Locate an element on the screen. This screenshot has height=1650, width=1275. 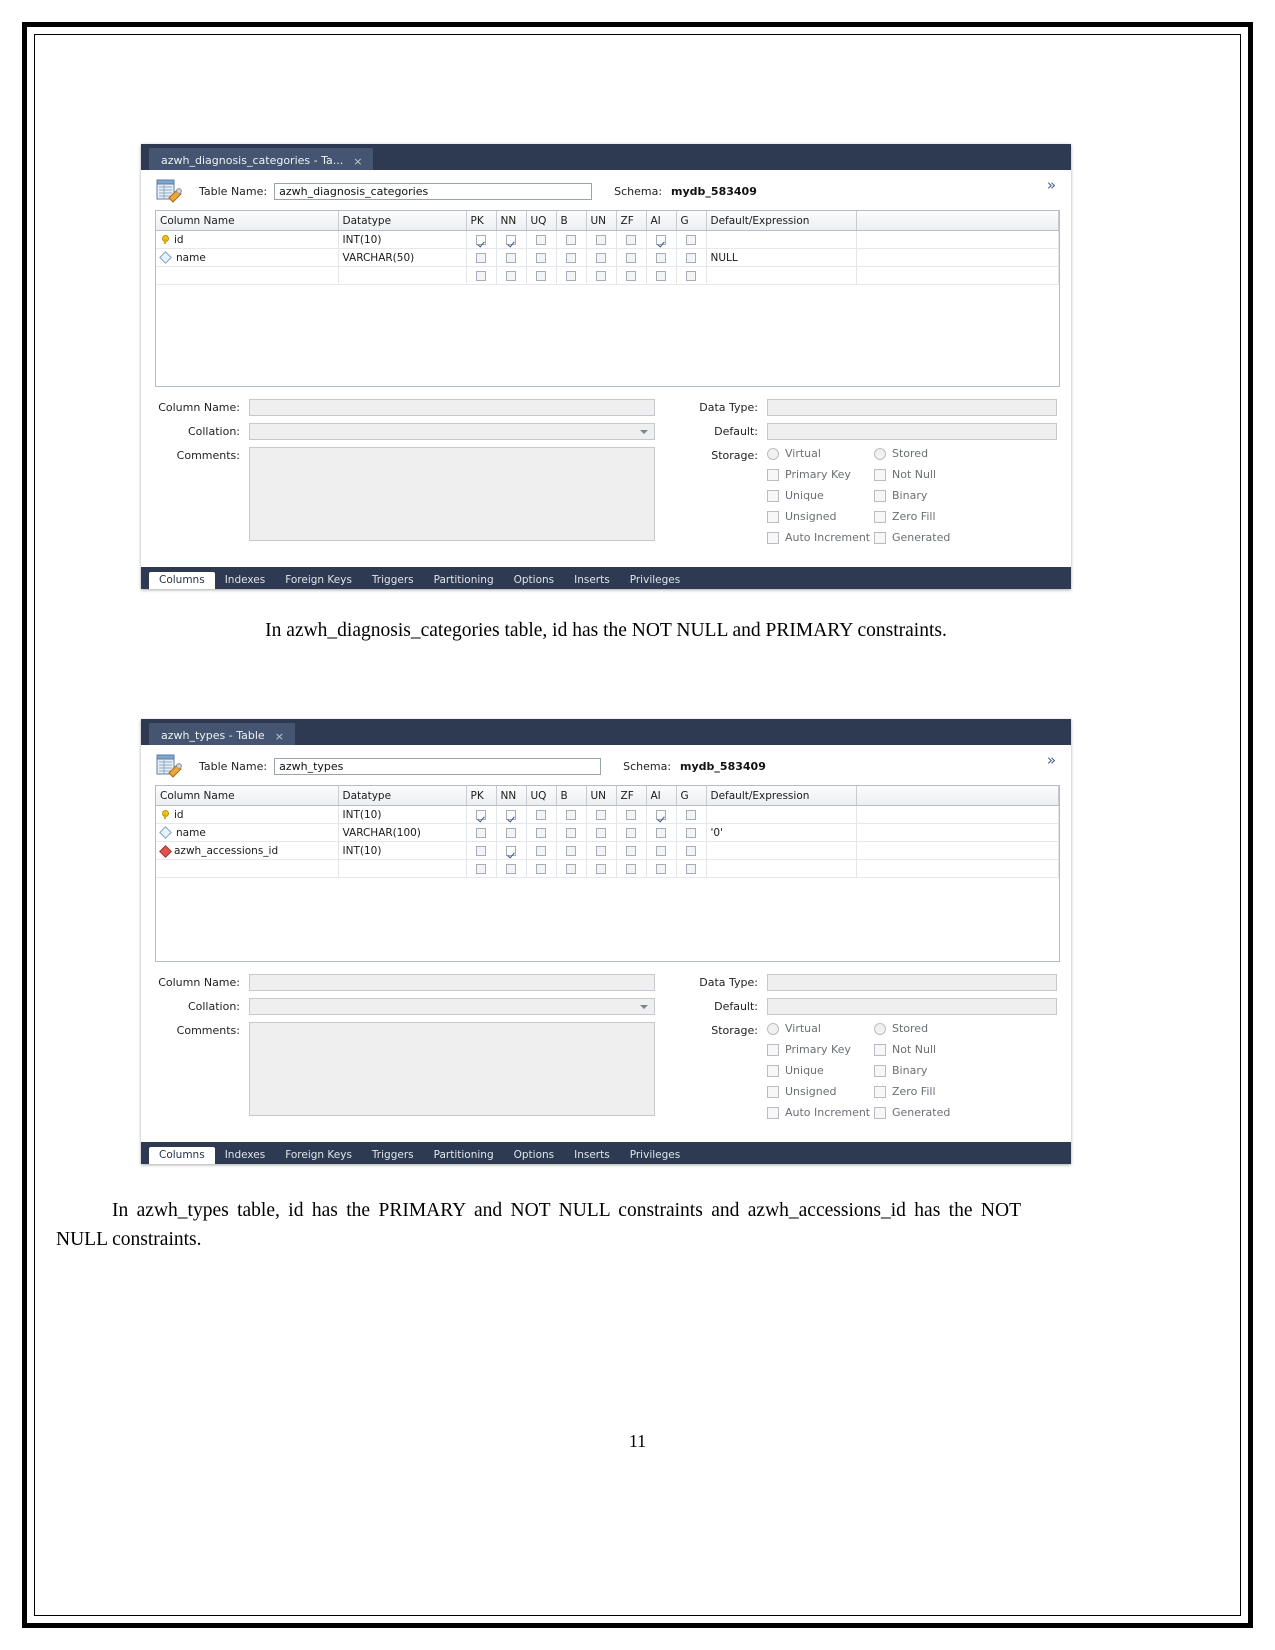
grid-header-cell: ZF is located at coordinates (631, 796).